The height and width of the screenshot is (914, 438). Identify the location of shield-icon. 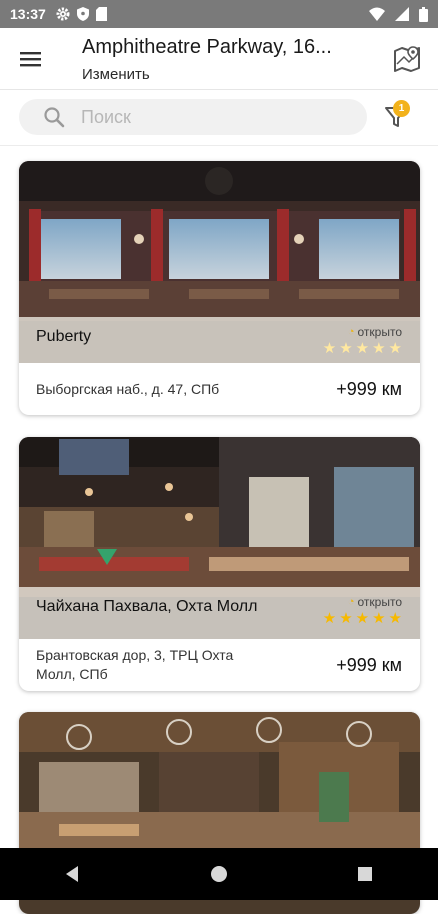
(82, 14).